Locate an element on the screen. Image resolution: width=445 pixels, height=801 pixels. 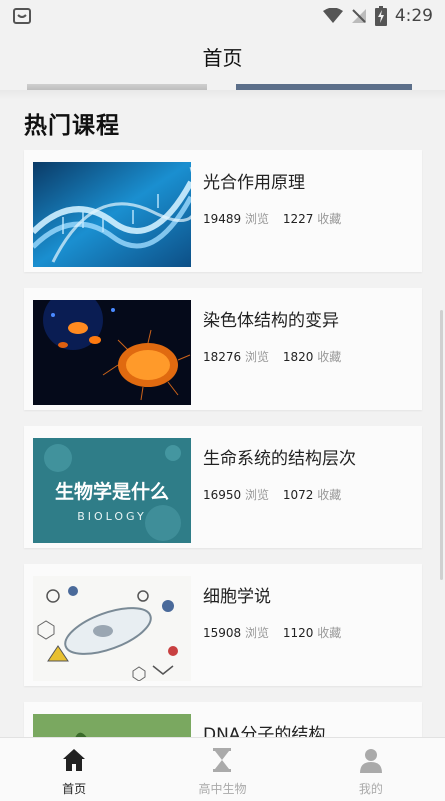
page-title: 首页 is located at coordinates (222, 58).